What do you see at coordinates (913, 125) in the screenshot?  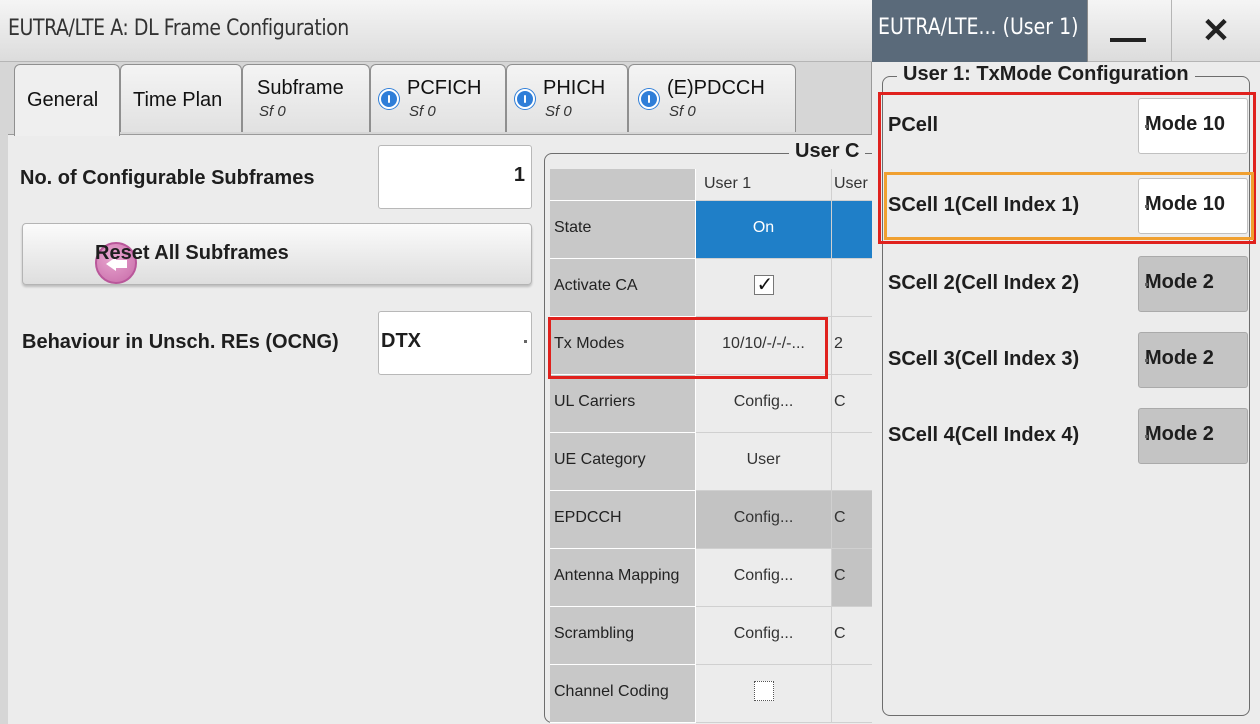 I see `pcell-label: PCell` at bounding box center [913, 125].